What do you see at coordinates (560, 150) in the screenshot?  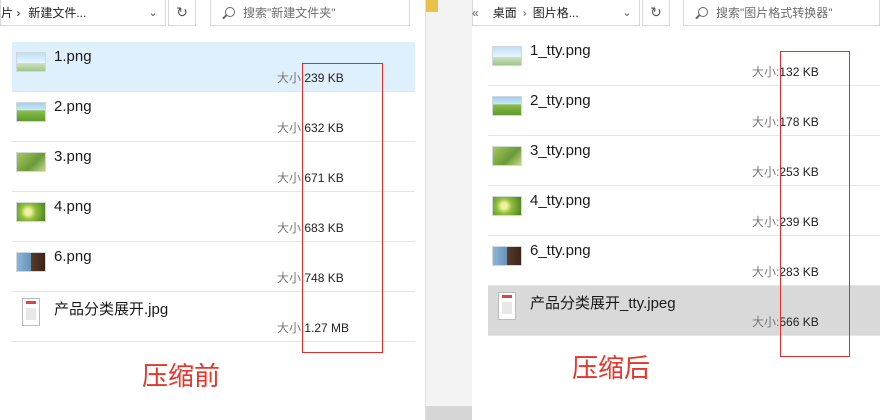 I see `file-name: 3_tty.png` at bounding box center [560, 150].